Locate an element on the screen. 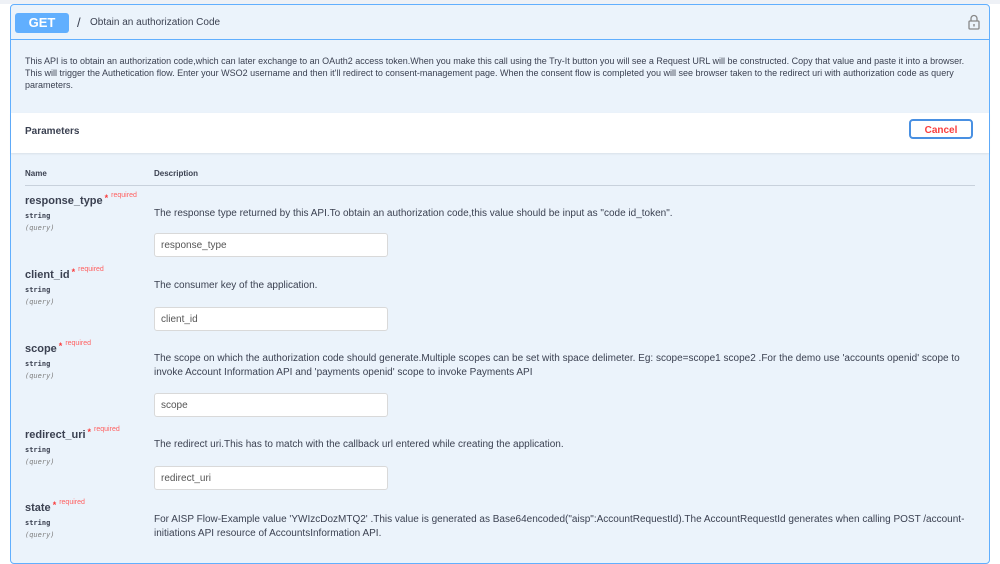 The image size is (1000, 564). param-name-state: state * required is located at coordinates (55, 506).